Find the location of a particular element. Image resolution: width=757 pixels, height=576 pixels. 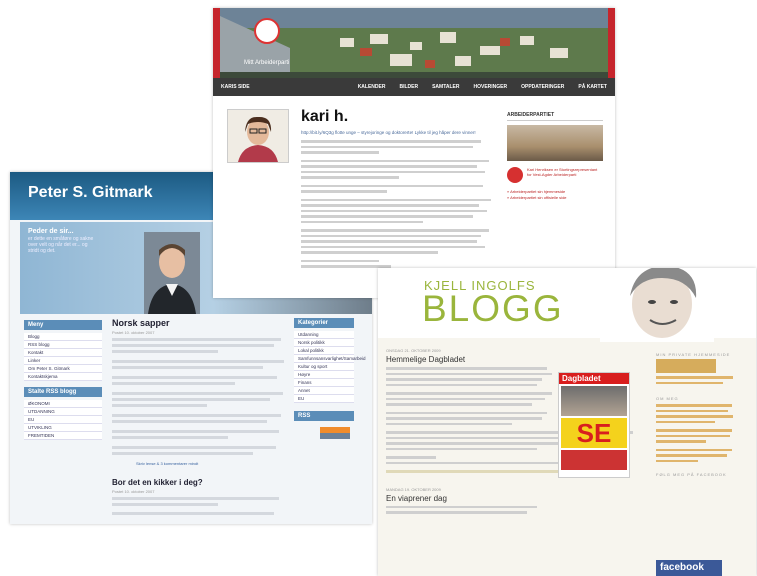

archive-item: ØKONOMI is located at coordinates (63, 404).